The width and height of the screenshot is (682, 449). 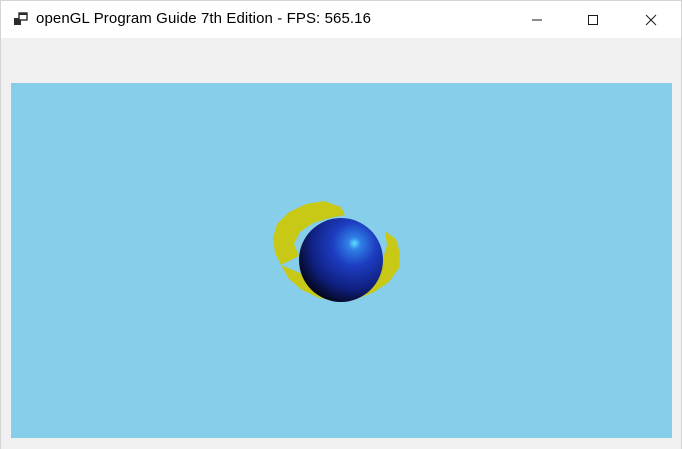 I want to click on blue-sphere, so click(x=341, y=260).